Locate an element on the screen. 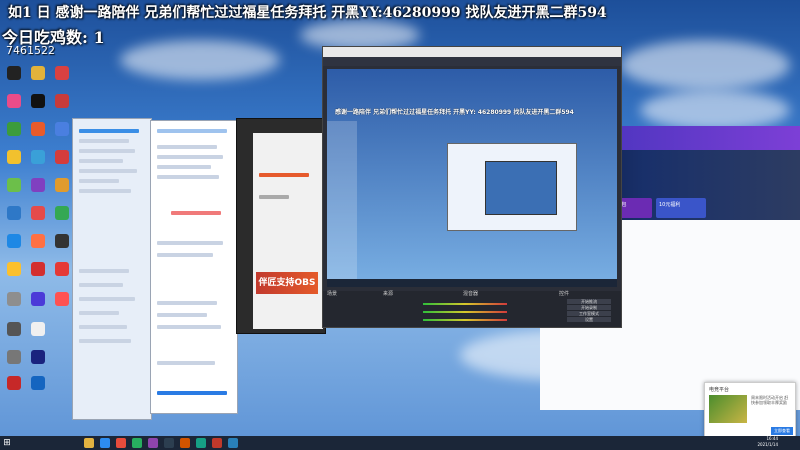 This screenshot has height=450, width=800. toast-image is located at coordinates (728, 409).